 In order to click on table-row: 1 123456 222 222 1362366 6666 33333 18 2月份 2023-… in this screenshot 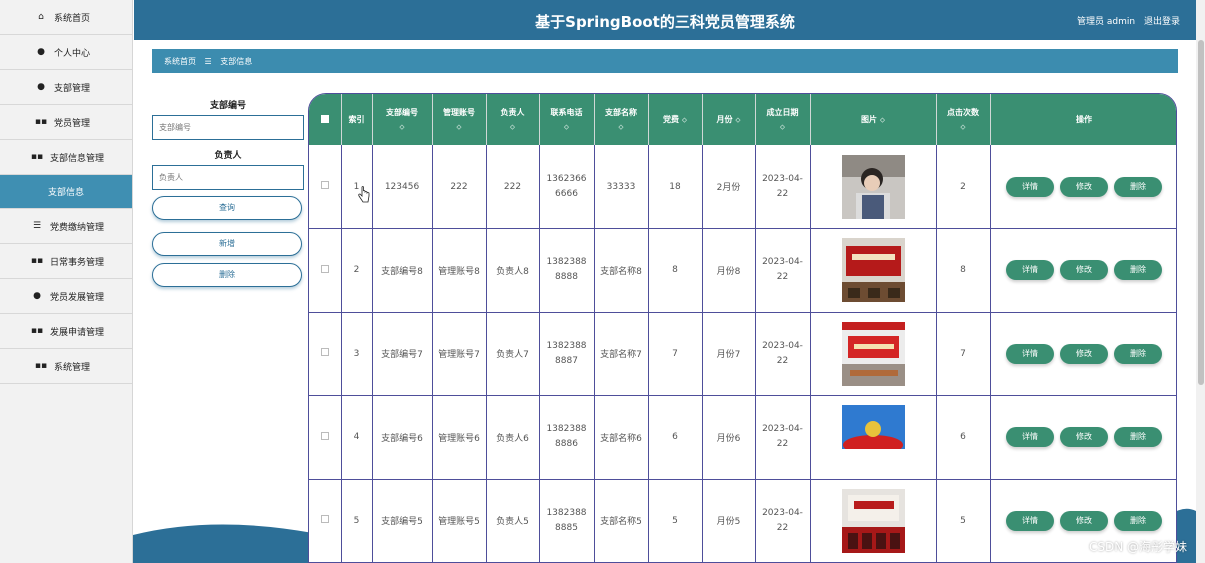, I will do `click(743, 187)`.